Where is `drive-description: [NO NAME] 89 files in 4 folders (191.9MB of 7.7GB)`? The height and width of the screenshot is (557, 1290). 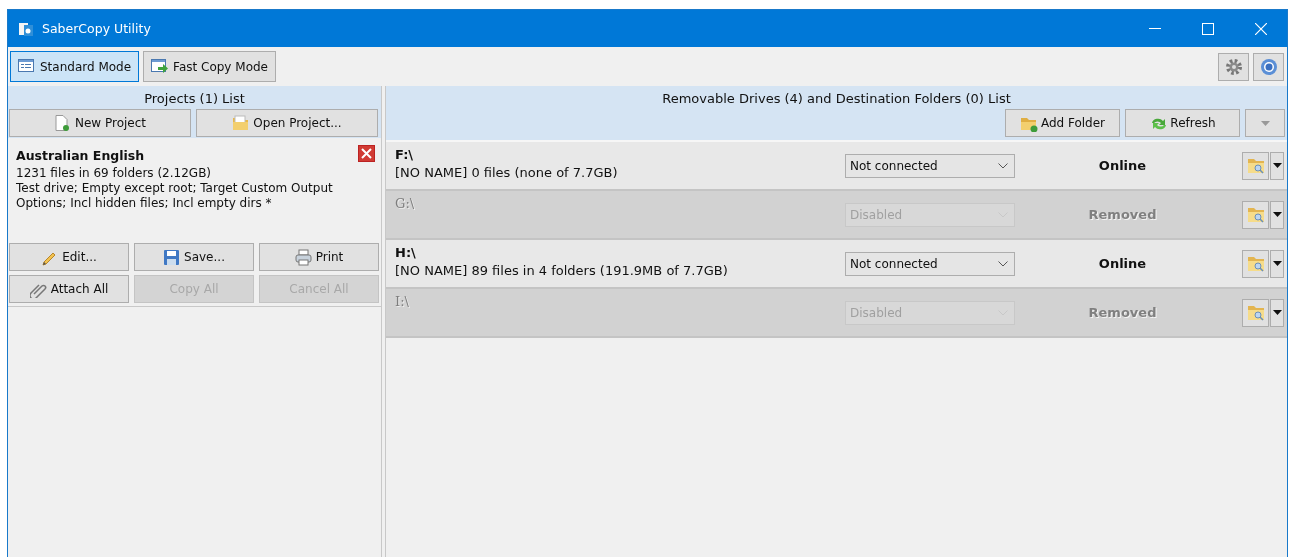 drive-description: [NO NAME] 89 files in 4 folders (191.9MB of 7.7GB) is located at coordinates (562, 270).